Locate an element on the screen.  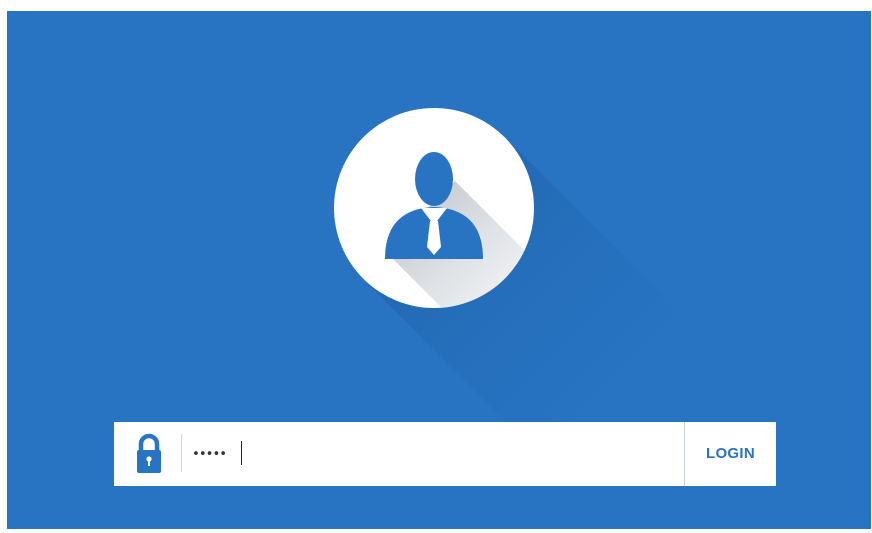
field-divider is located at coordinates (181, 453).